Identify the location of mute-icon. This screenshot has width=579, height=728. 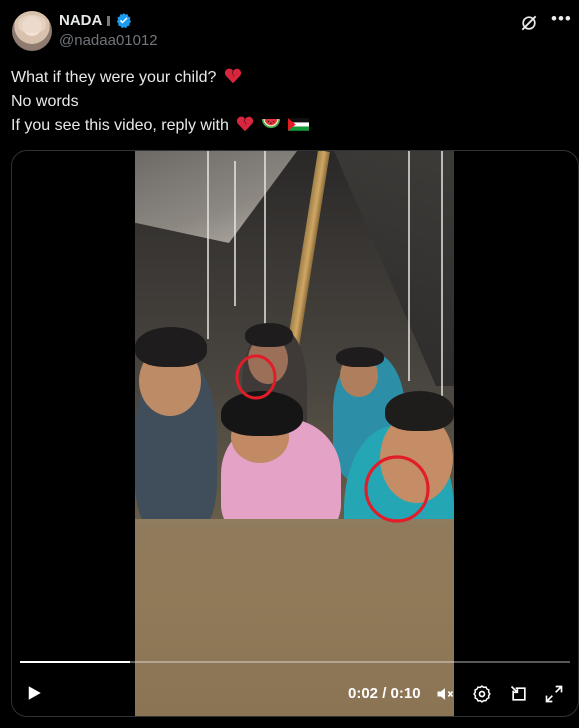
(445, 694).